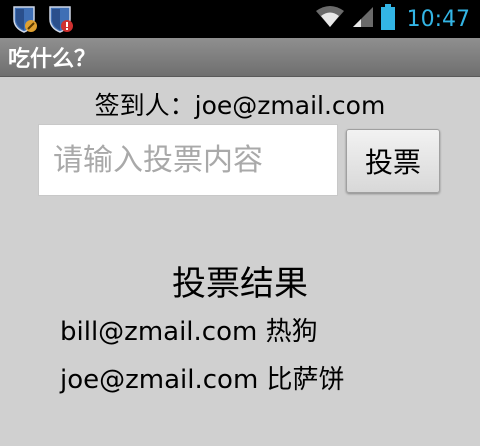 The width and height of the screenshot is (480, 446). I want to click on title-bar: 吃什么？, so click(240, 57).